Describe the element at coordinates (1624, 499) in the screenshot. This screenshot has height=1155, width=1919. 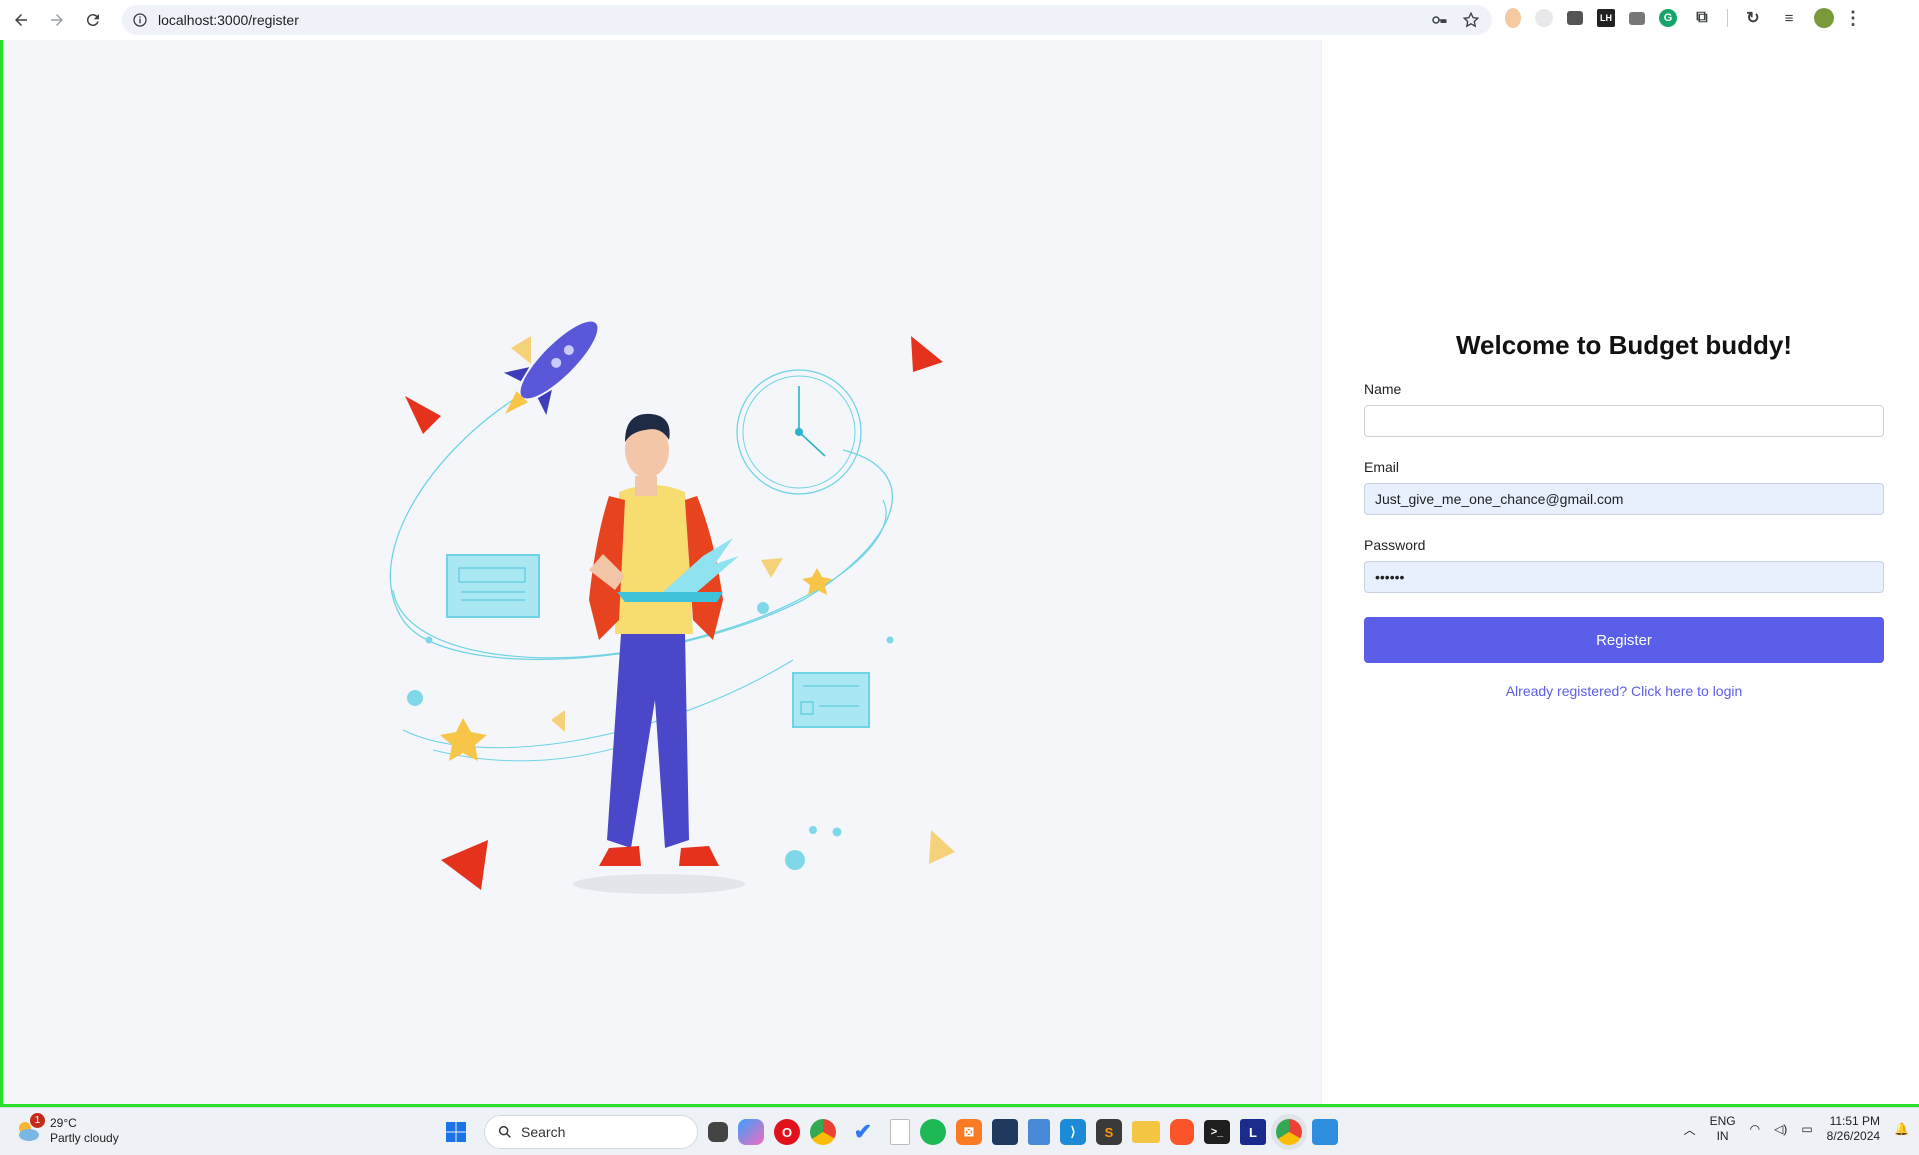
I see `email-field: Just_give_me_one_chance@gmail.com` at that location.